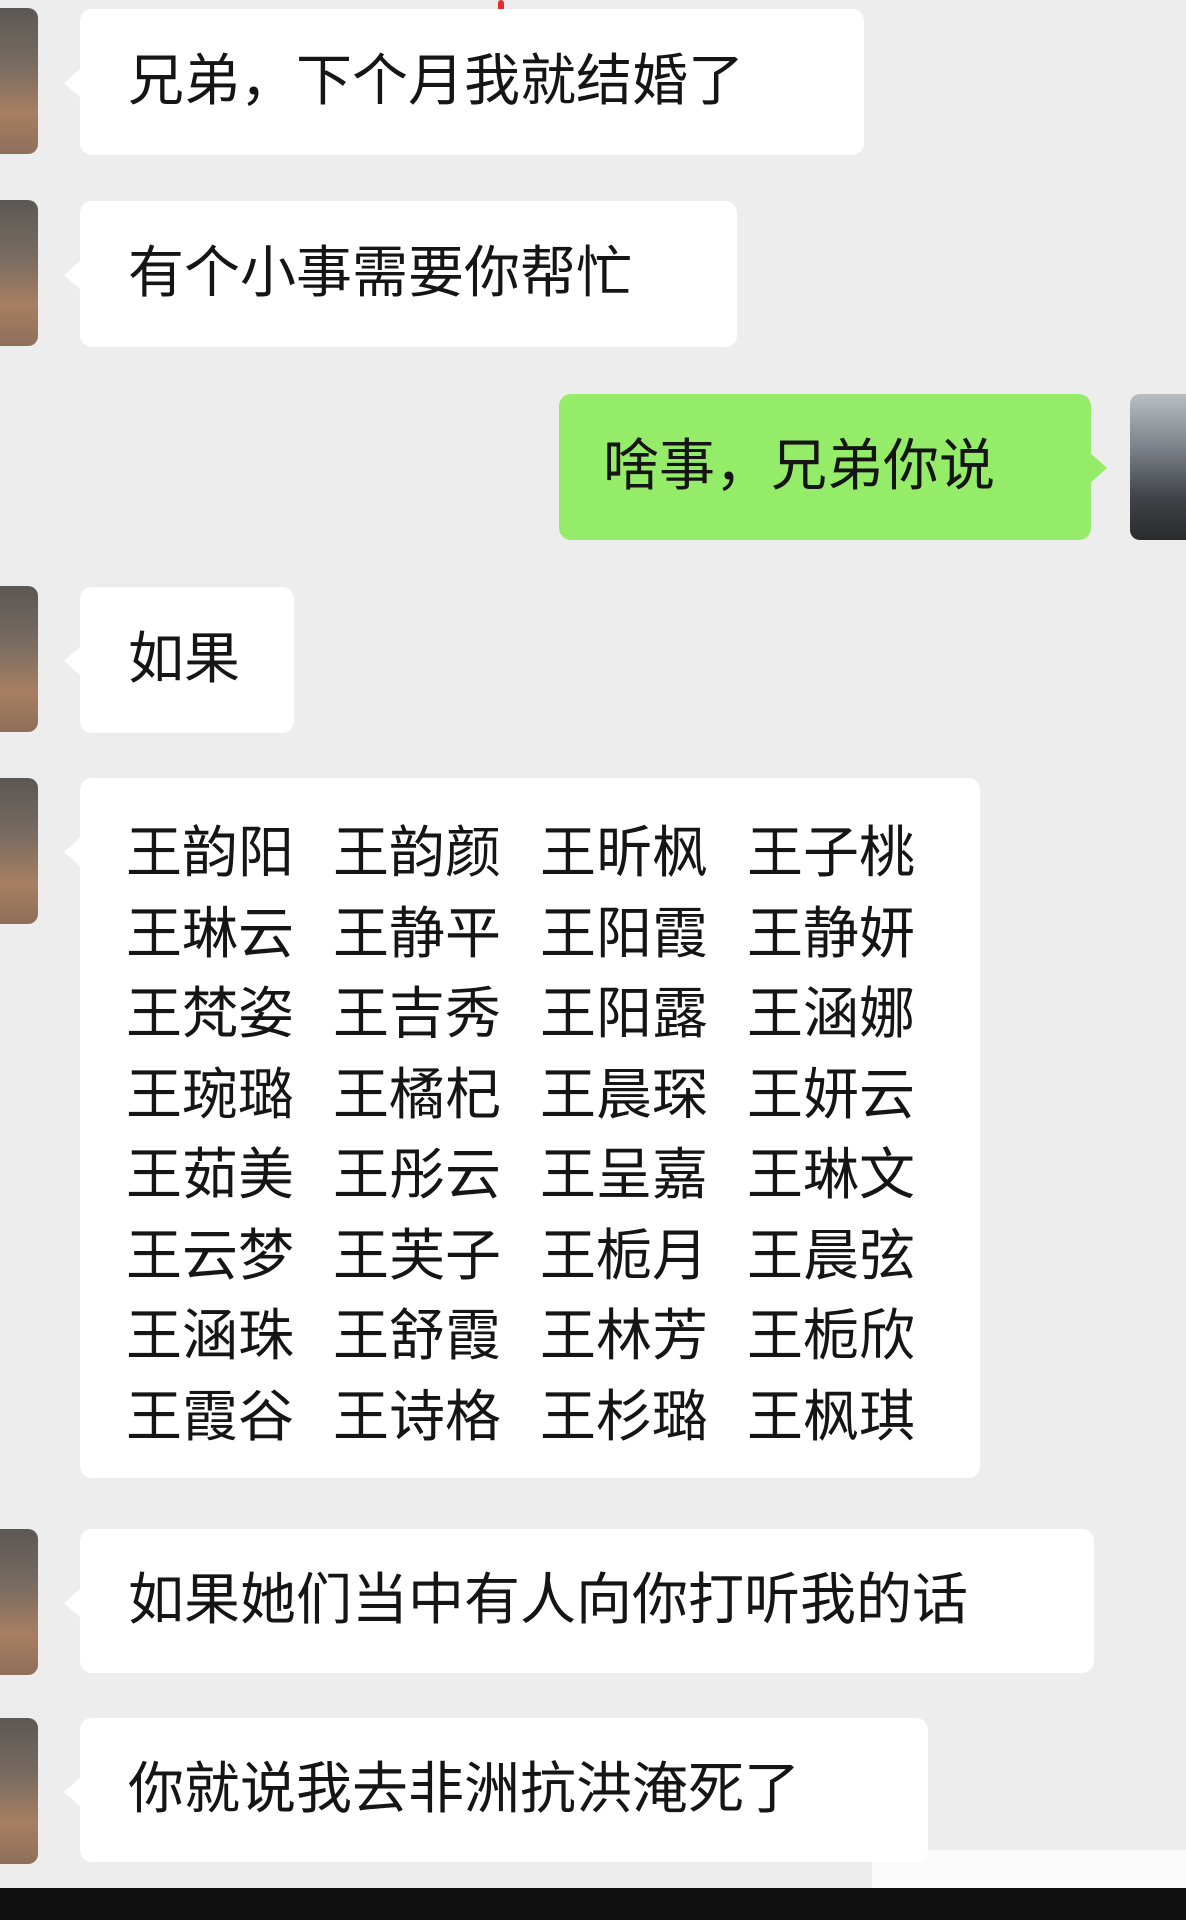 The height and width of the screenshot is (1920, 1186). Describe the element at coordinates (593, 1904) in the screenshot. I see `bottom-bar` at that location.